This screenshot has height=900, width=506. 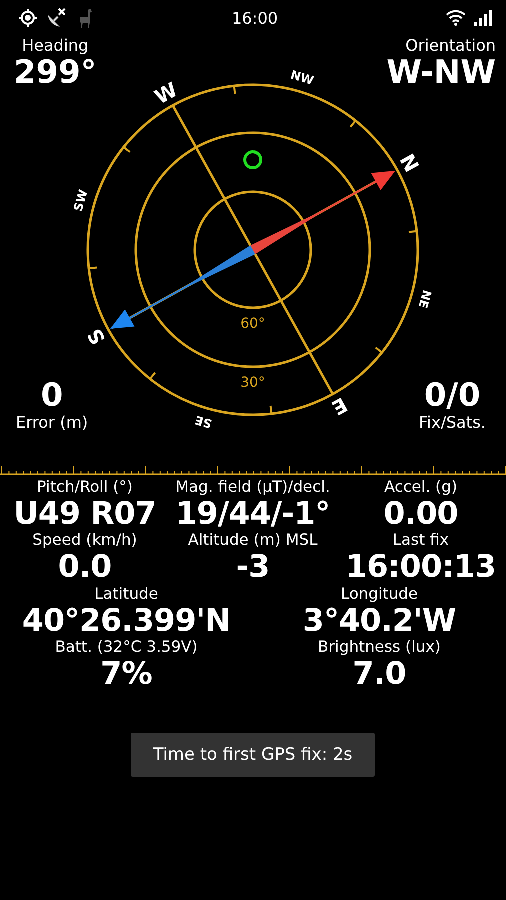 I want to click on reading-label: Altitude (m) MSL, so click(x=253, y=541).